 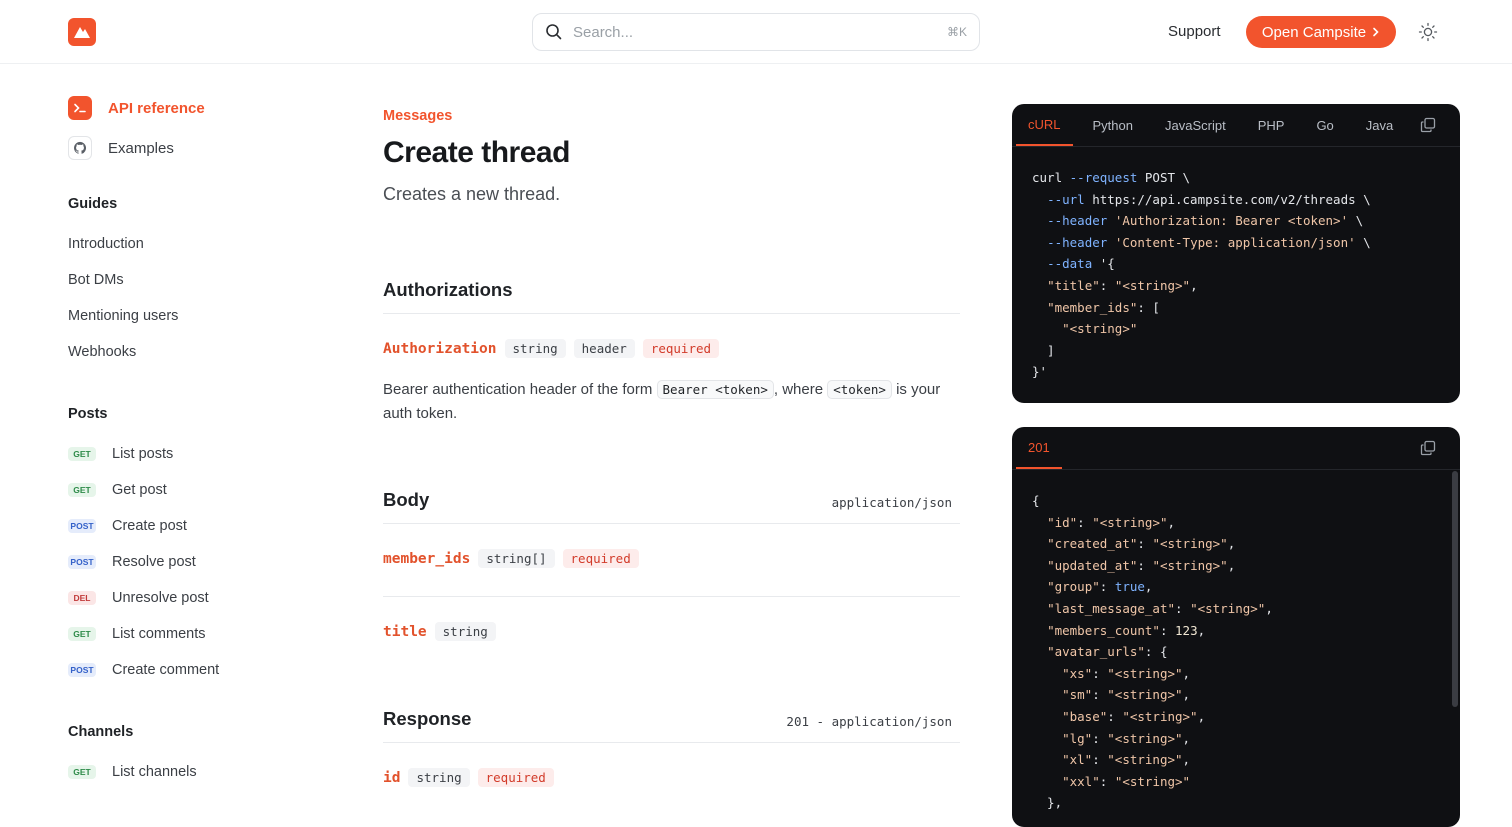 I want to click on sidebar-item-unresolve-post: DEL Unresolve post, so click(x=138, y=598).